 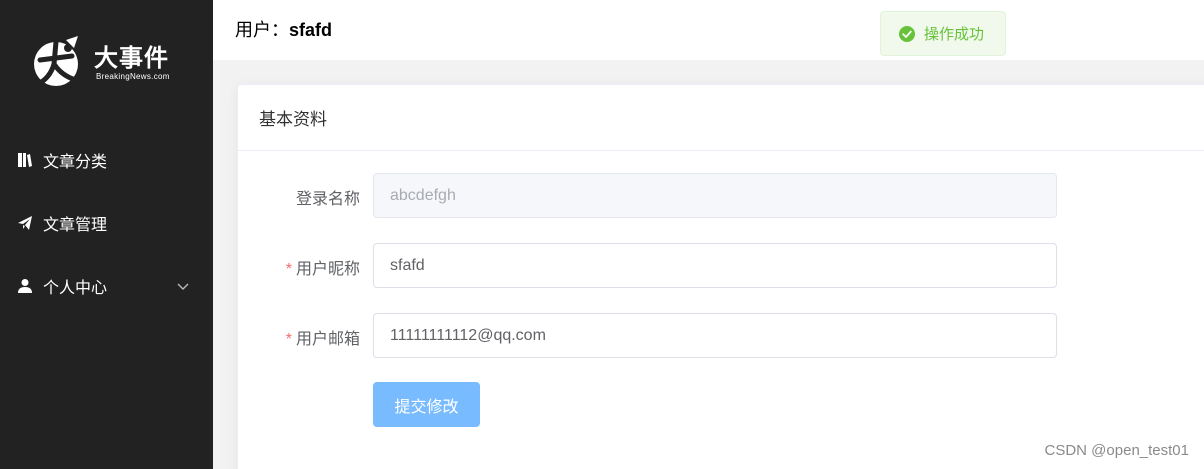 I want to click on sidebar-item-label: 文章管理, so click(x=75, y=225).